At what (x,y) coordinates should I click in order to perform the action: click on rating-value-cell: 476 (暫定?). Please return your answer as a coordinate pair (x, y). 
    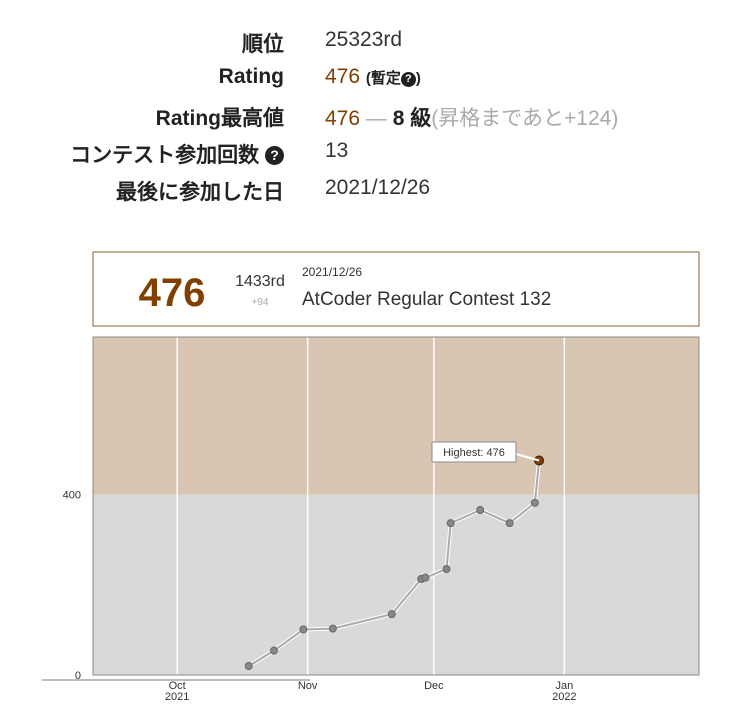
    Looking at the image, I should click on (373, 77).